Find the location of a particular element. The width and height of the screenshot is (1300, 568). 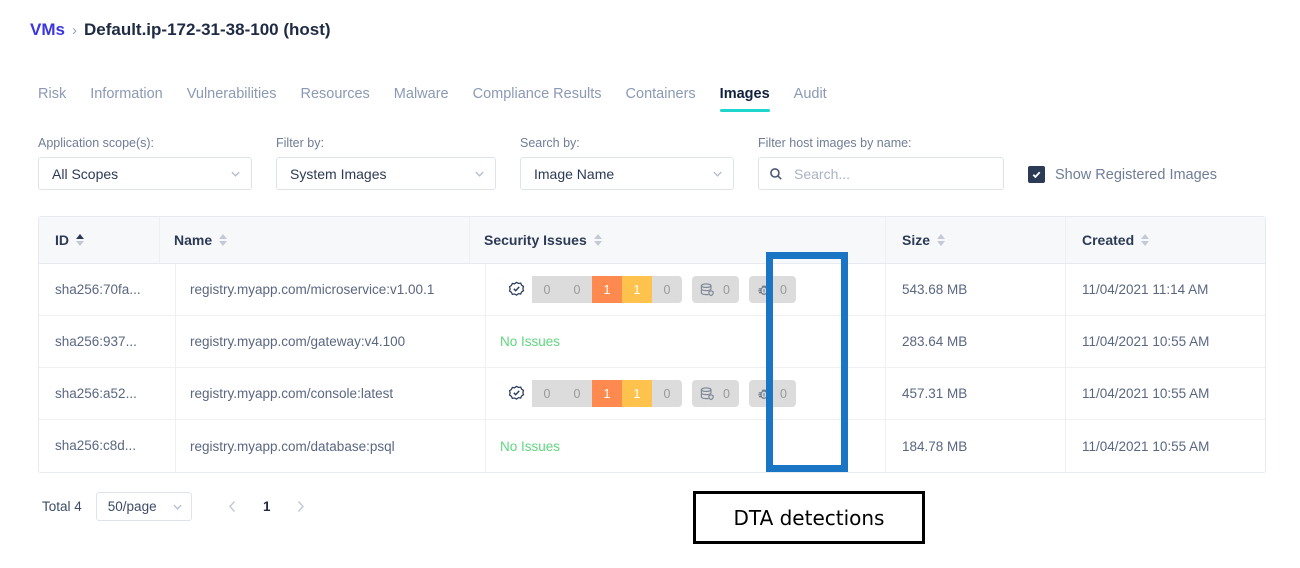

tab-risk: Risk is located at coordinates (61, 99).